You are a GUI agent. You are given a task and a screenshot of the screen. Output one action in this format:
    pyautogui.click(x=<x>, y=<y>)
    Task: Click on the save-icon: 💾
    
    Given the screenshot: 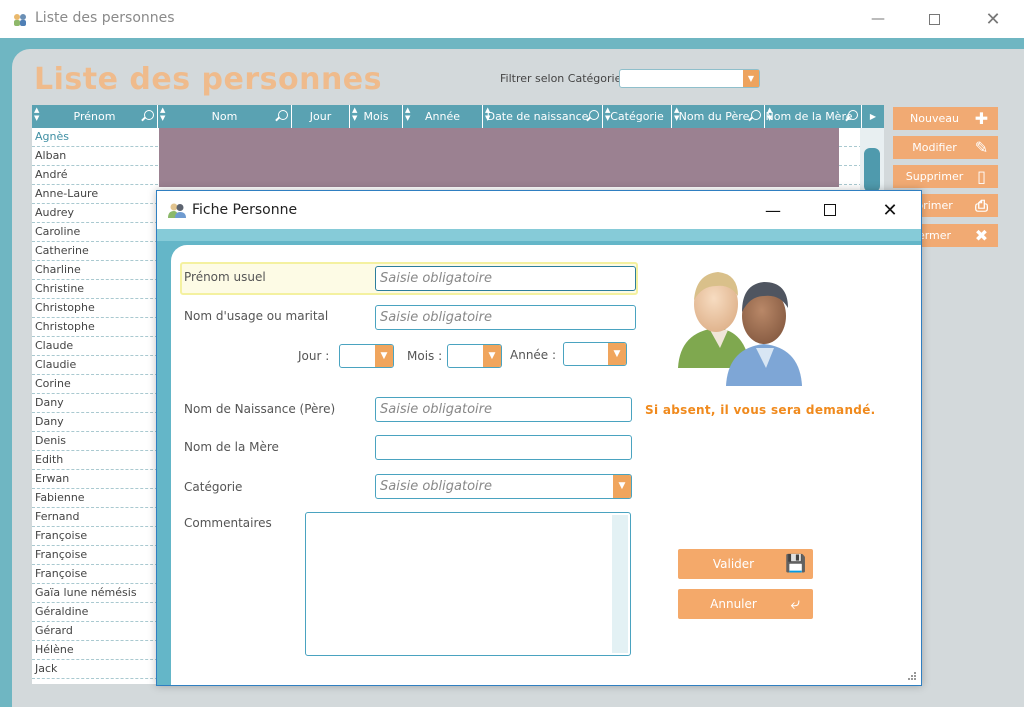 What is the action you would take?
    pyautogui.click(x=796, y=564)
    